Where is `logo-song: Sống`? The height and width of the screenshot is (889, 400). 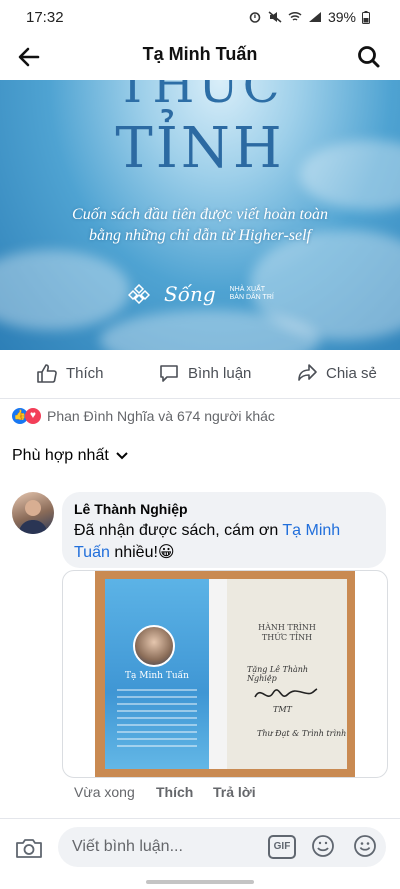
logo-song: Sống is located at coordinates (190, 294).